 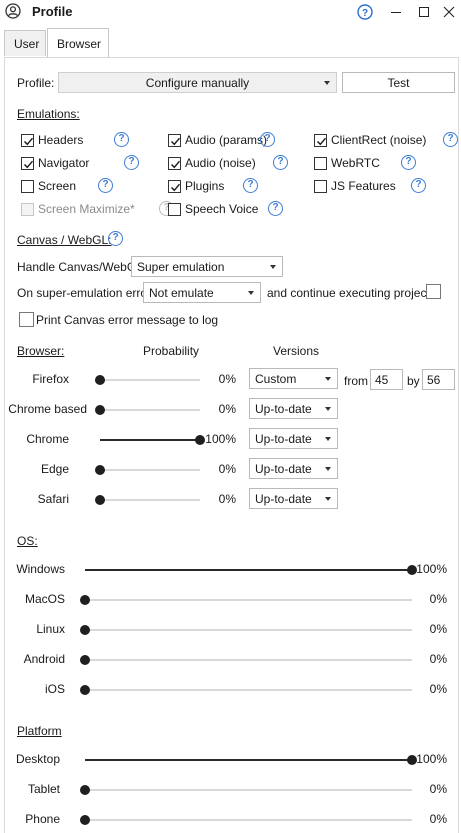 What do you see at coordinates (227, 499) in the screenshot?
I see `safari-percent: 0%` at bounding box center [227, 499].